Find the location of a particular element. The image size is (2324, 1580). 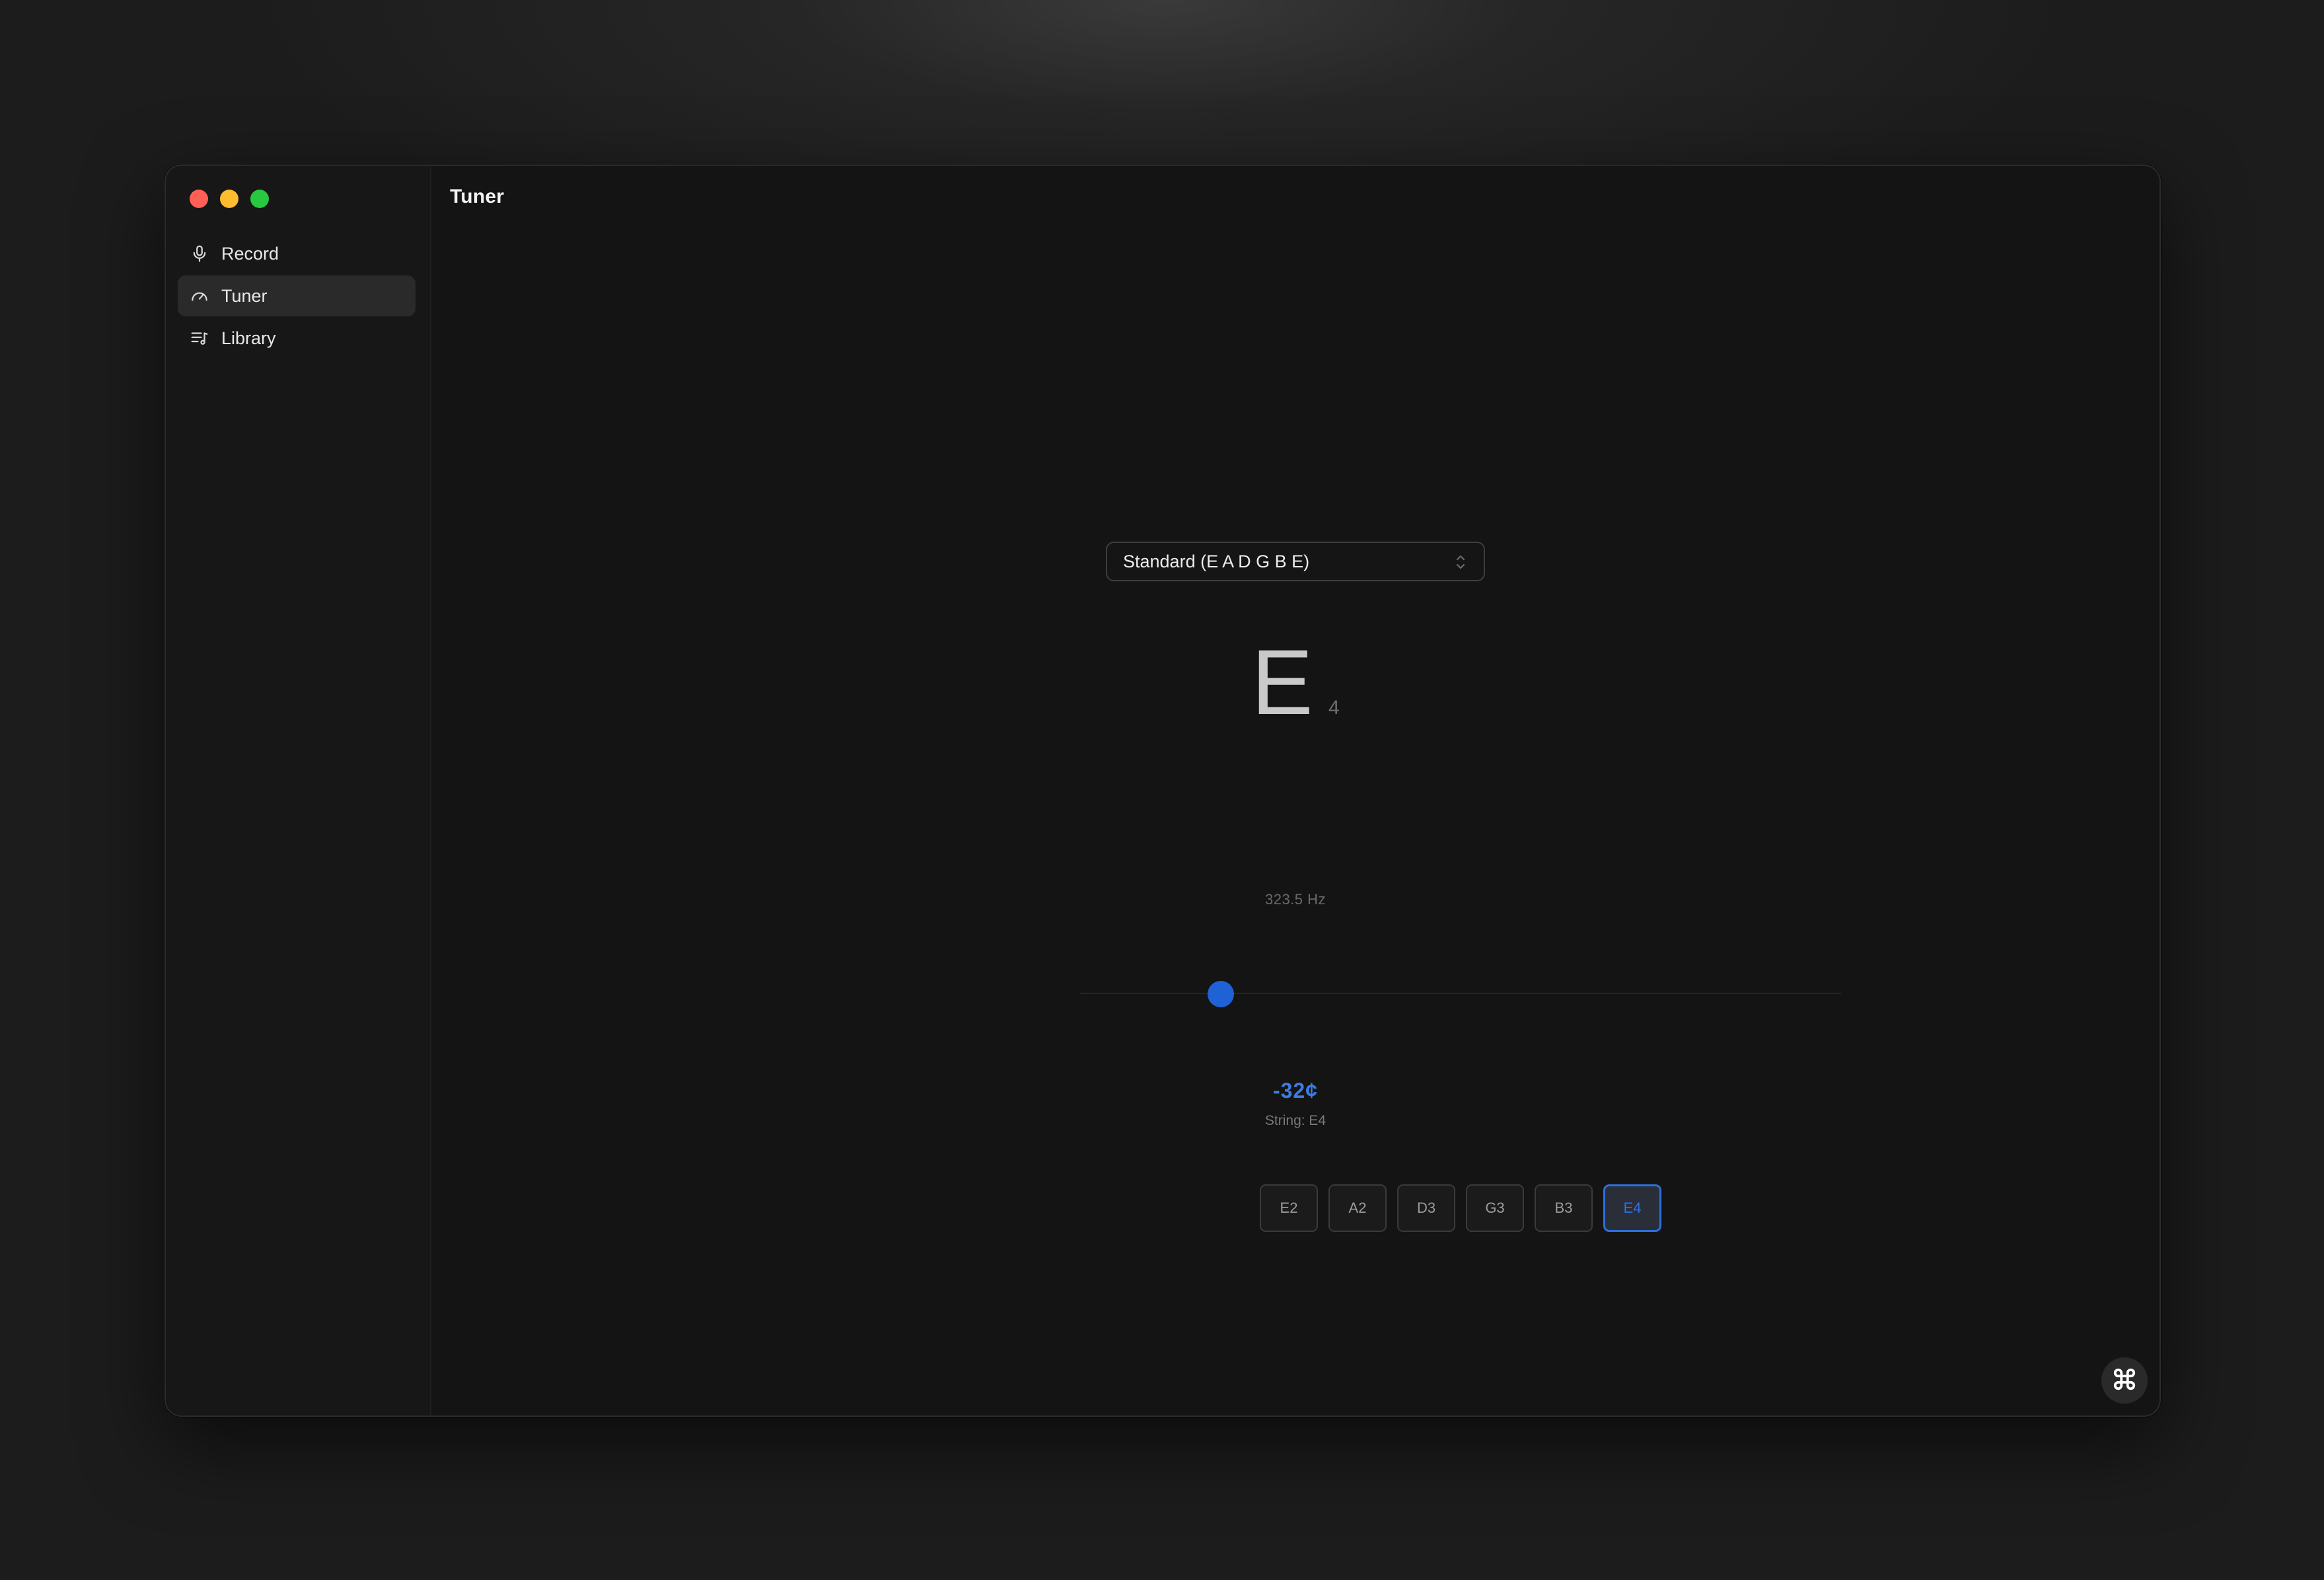

microphone-icon is located at coordinates (199, 254).